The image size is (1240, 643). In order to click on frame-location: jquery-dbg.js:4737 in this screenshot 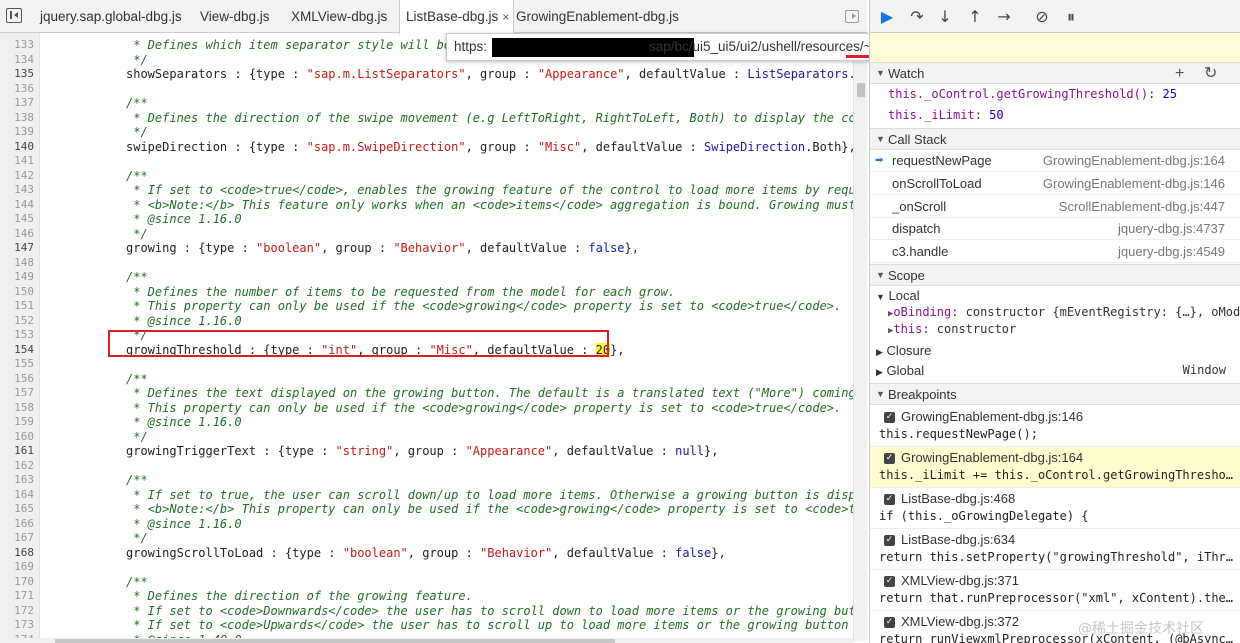, I will do `click(1171, 229)`.